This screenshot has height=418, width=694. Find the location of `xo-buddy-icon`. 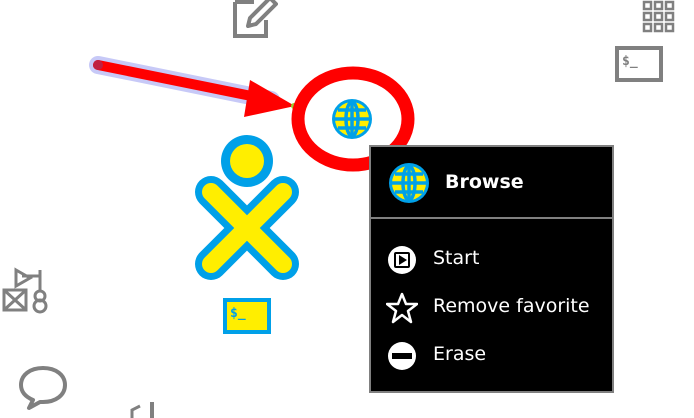

xo-buddy-icon is located at coordinates (247, 207).